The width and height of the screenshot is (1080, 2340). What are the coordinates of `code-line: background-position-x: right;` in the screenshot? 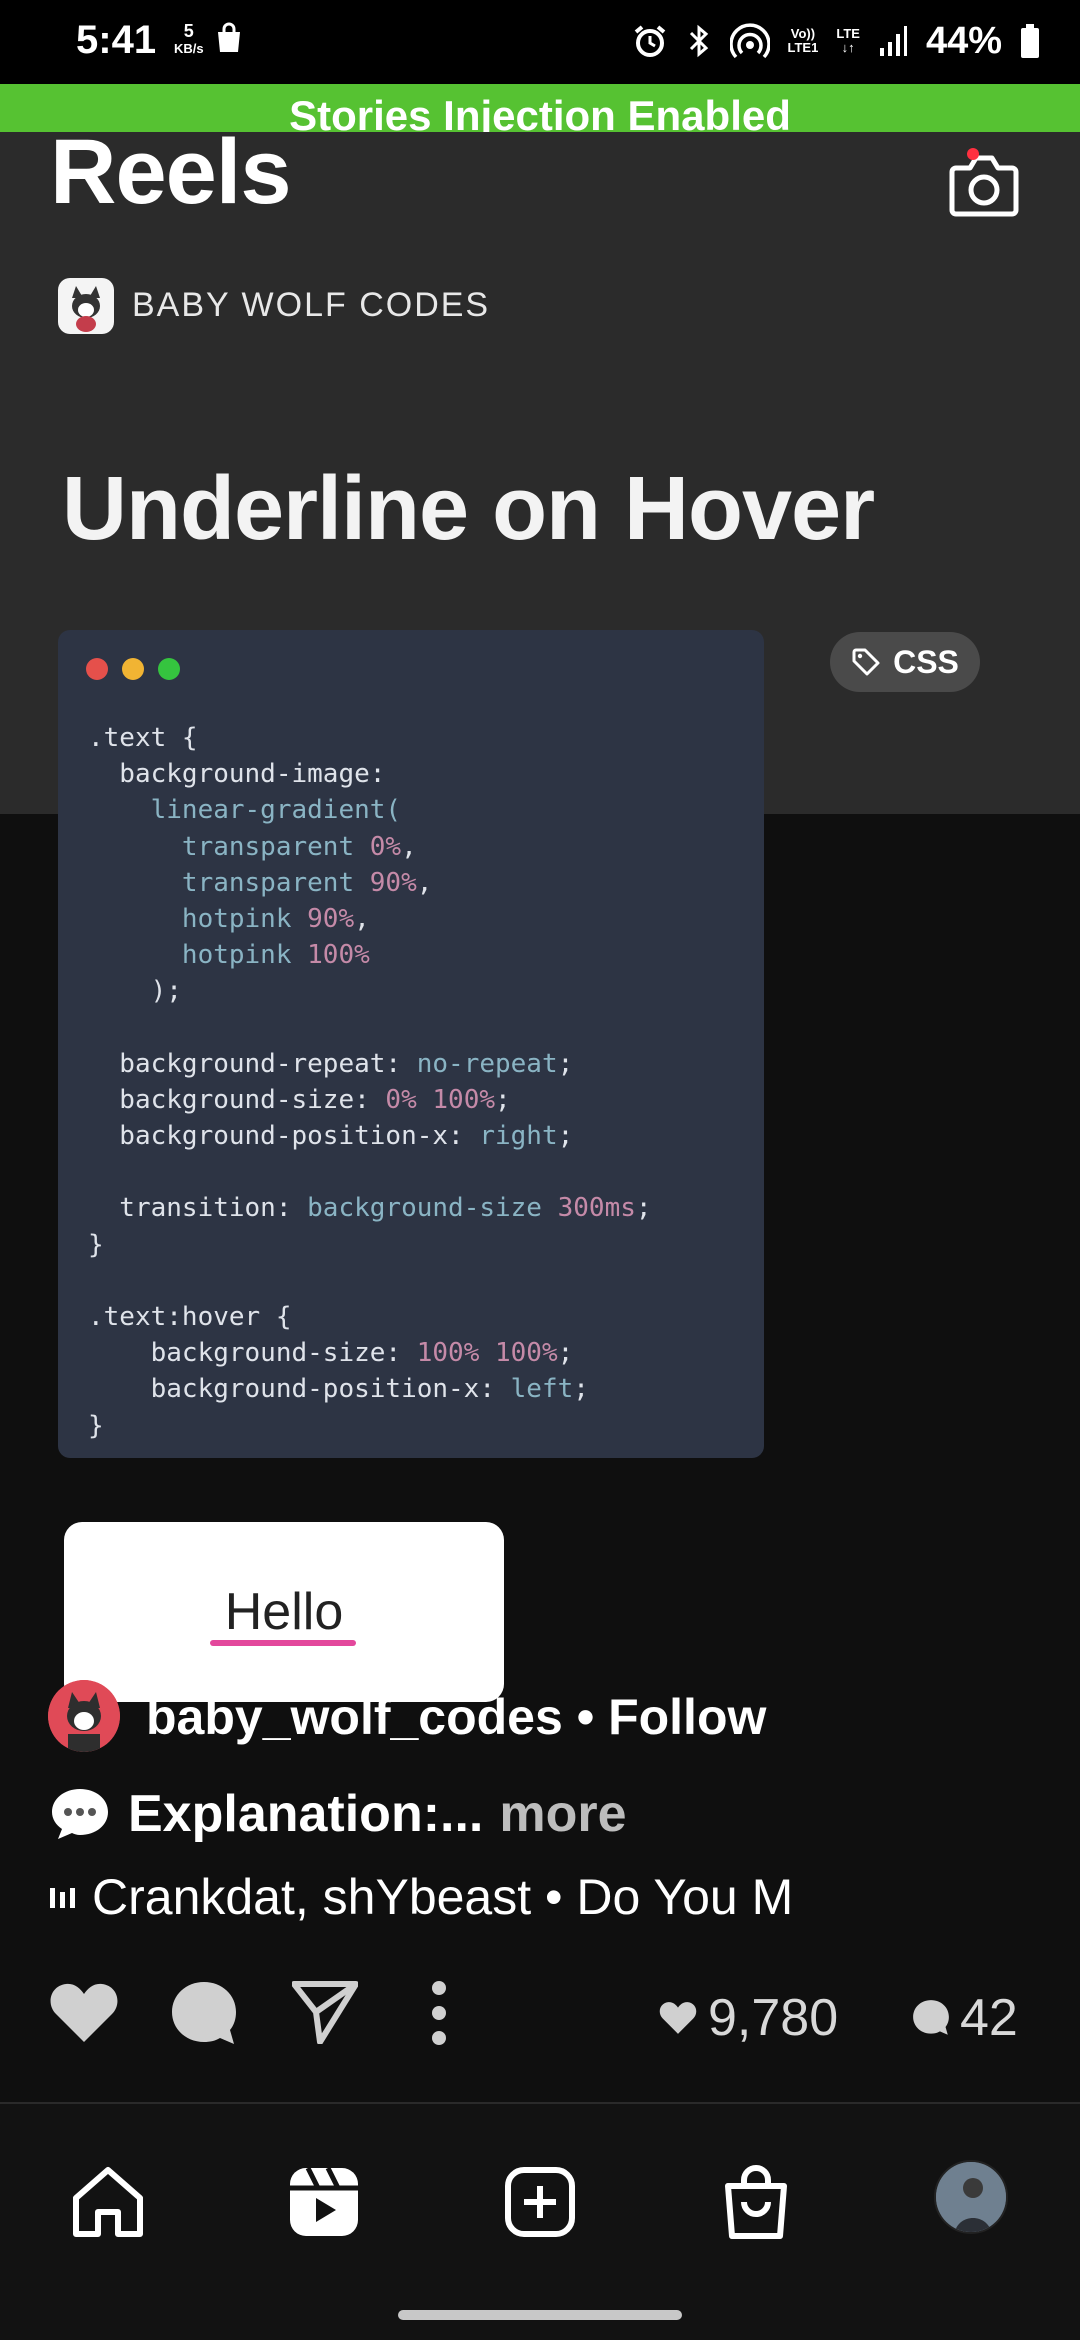 It's located at (370, 1136).